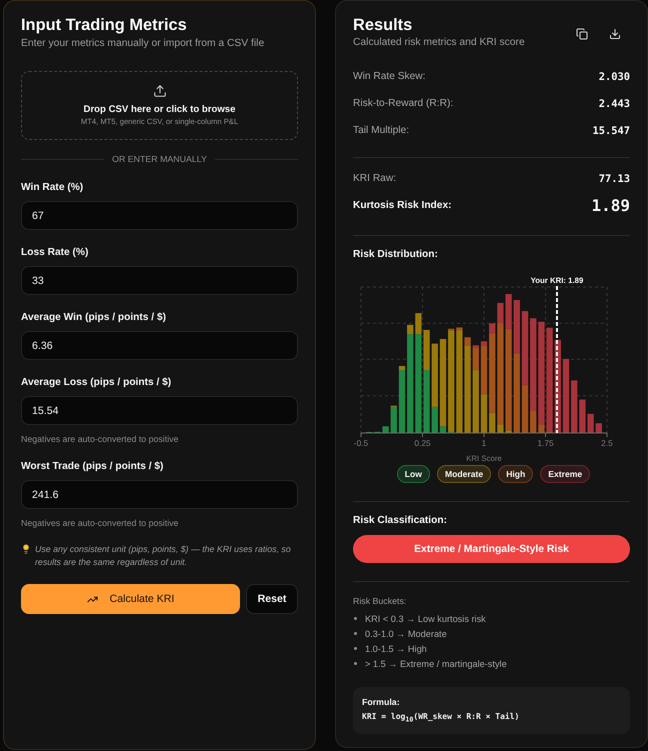 The height and width of the screenshot is (751, 648). Describe the element at coordinates (439, 42) in the screenshot. I see `panel-subtitle: Calculated risk metrics and KRI score` at that location.